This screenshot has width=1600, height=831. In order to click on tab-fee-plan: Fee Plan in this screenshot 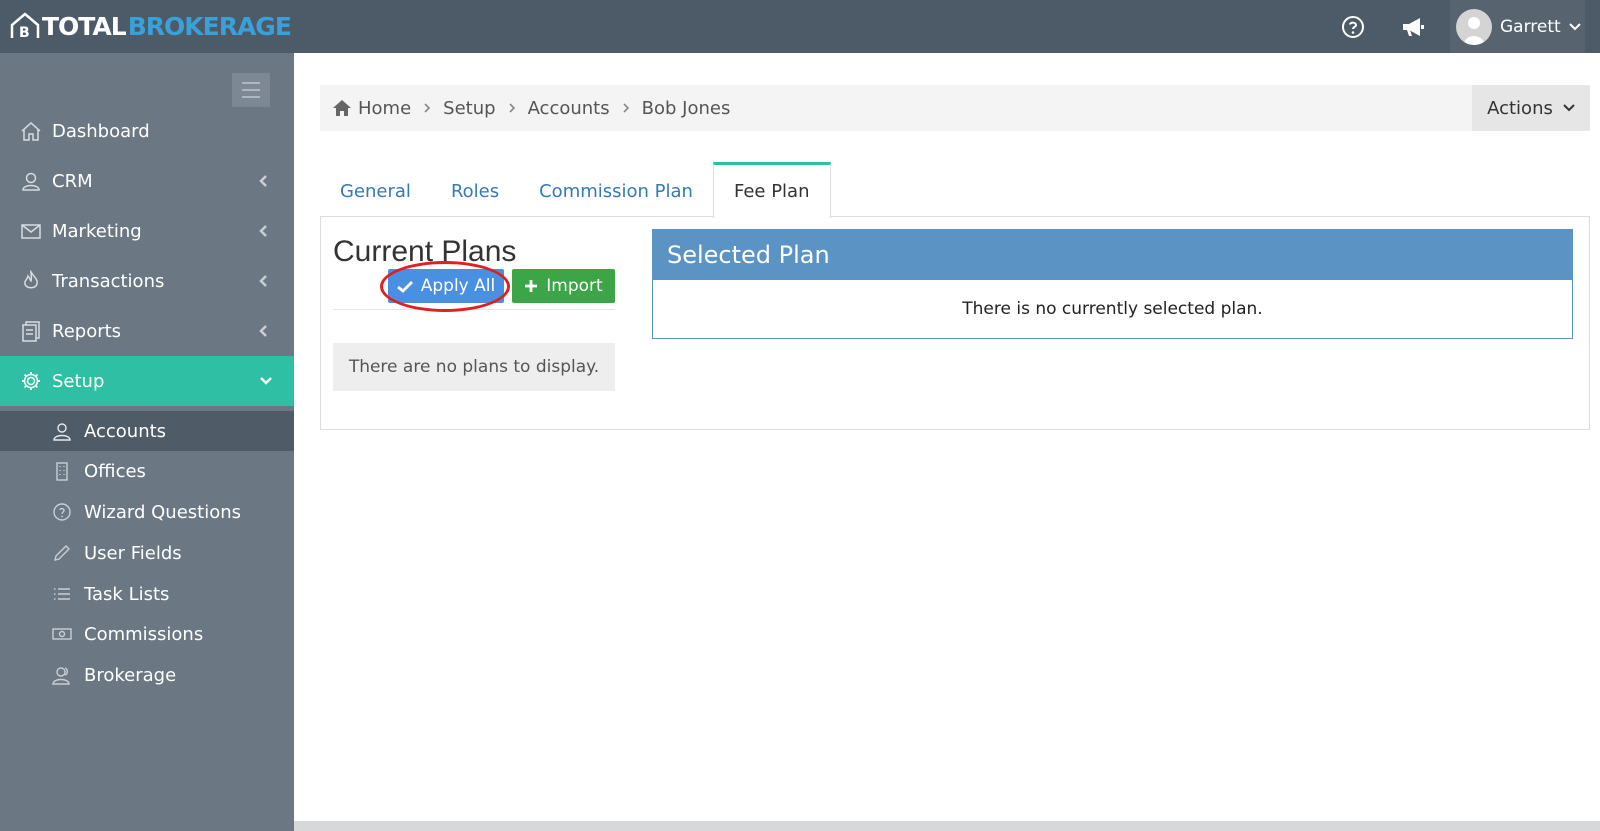, I will do `click(771, 190)`.